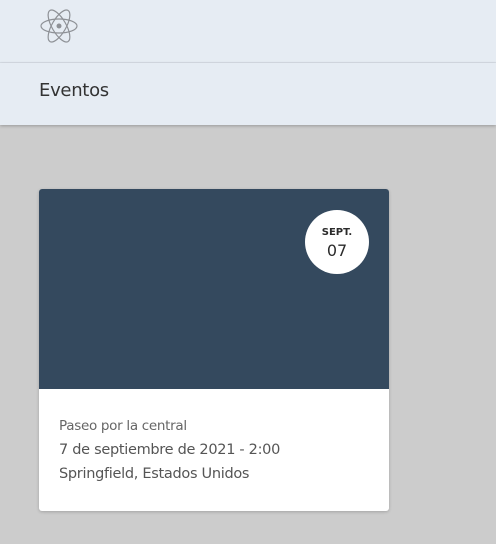  What do you see at coordinates (337, 250) in the screenshot?
I see `date-badge-day: 07` at bounding box center [337, 250].